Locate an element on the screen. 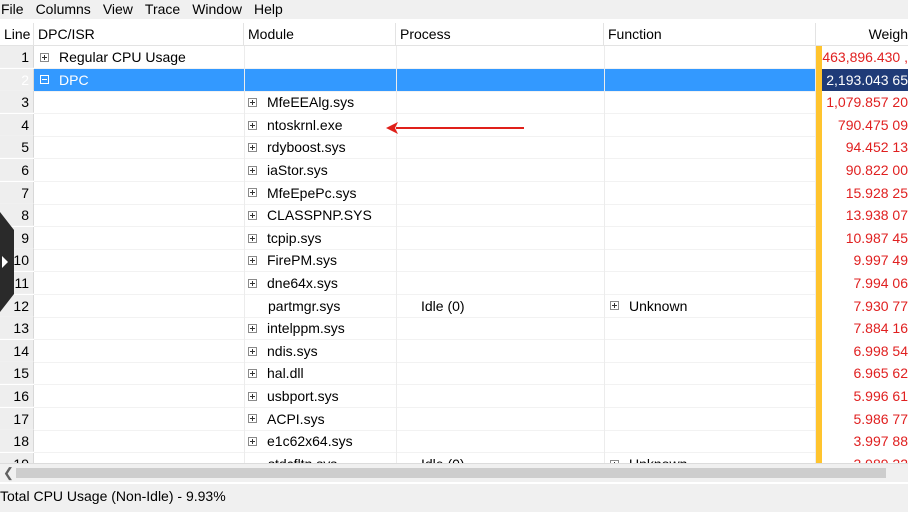 The height and width of the screenshot is (512, 908). table-row: 12 partmgr.sys Idle (0) Unknown 7.930 77 is located at coordinates (454, 306).